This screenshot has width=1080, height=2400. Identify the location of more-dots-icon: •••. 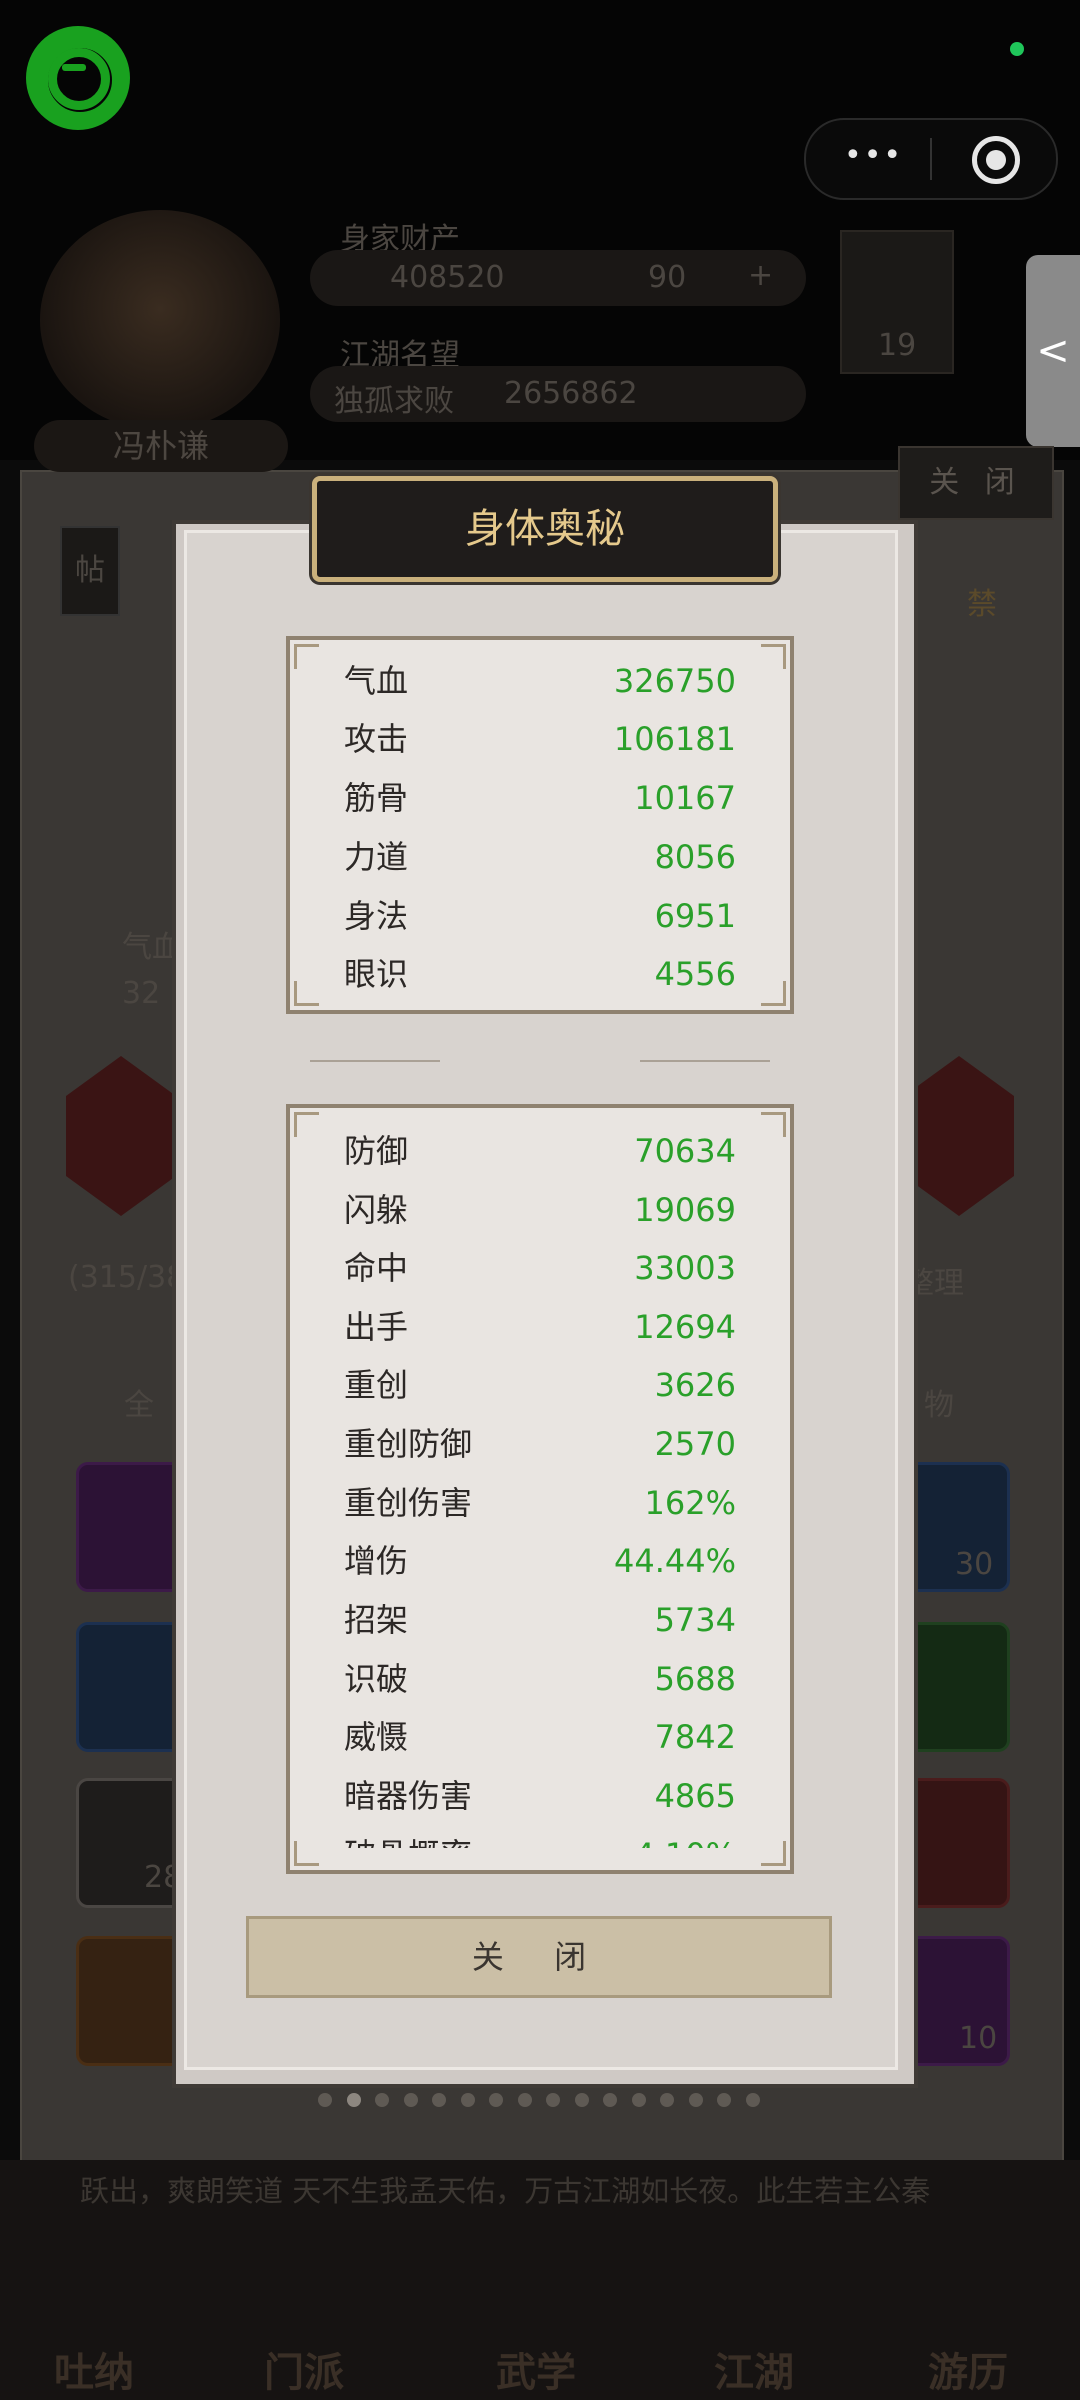
(873, 155).